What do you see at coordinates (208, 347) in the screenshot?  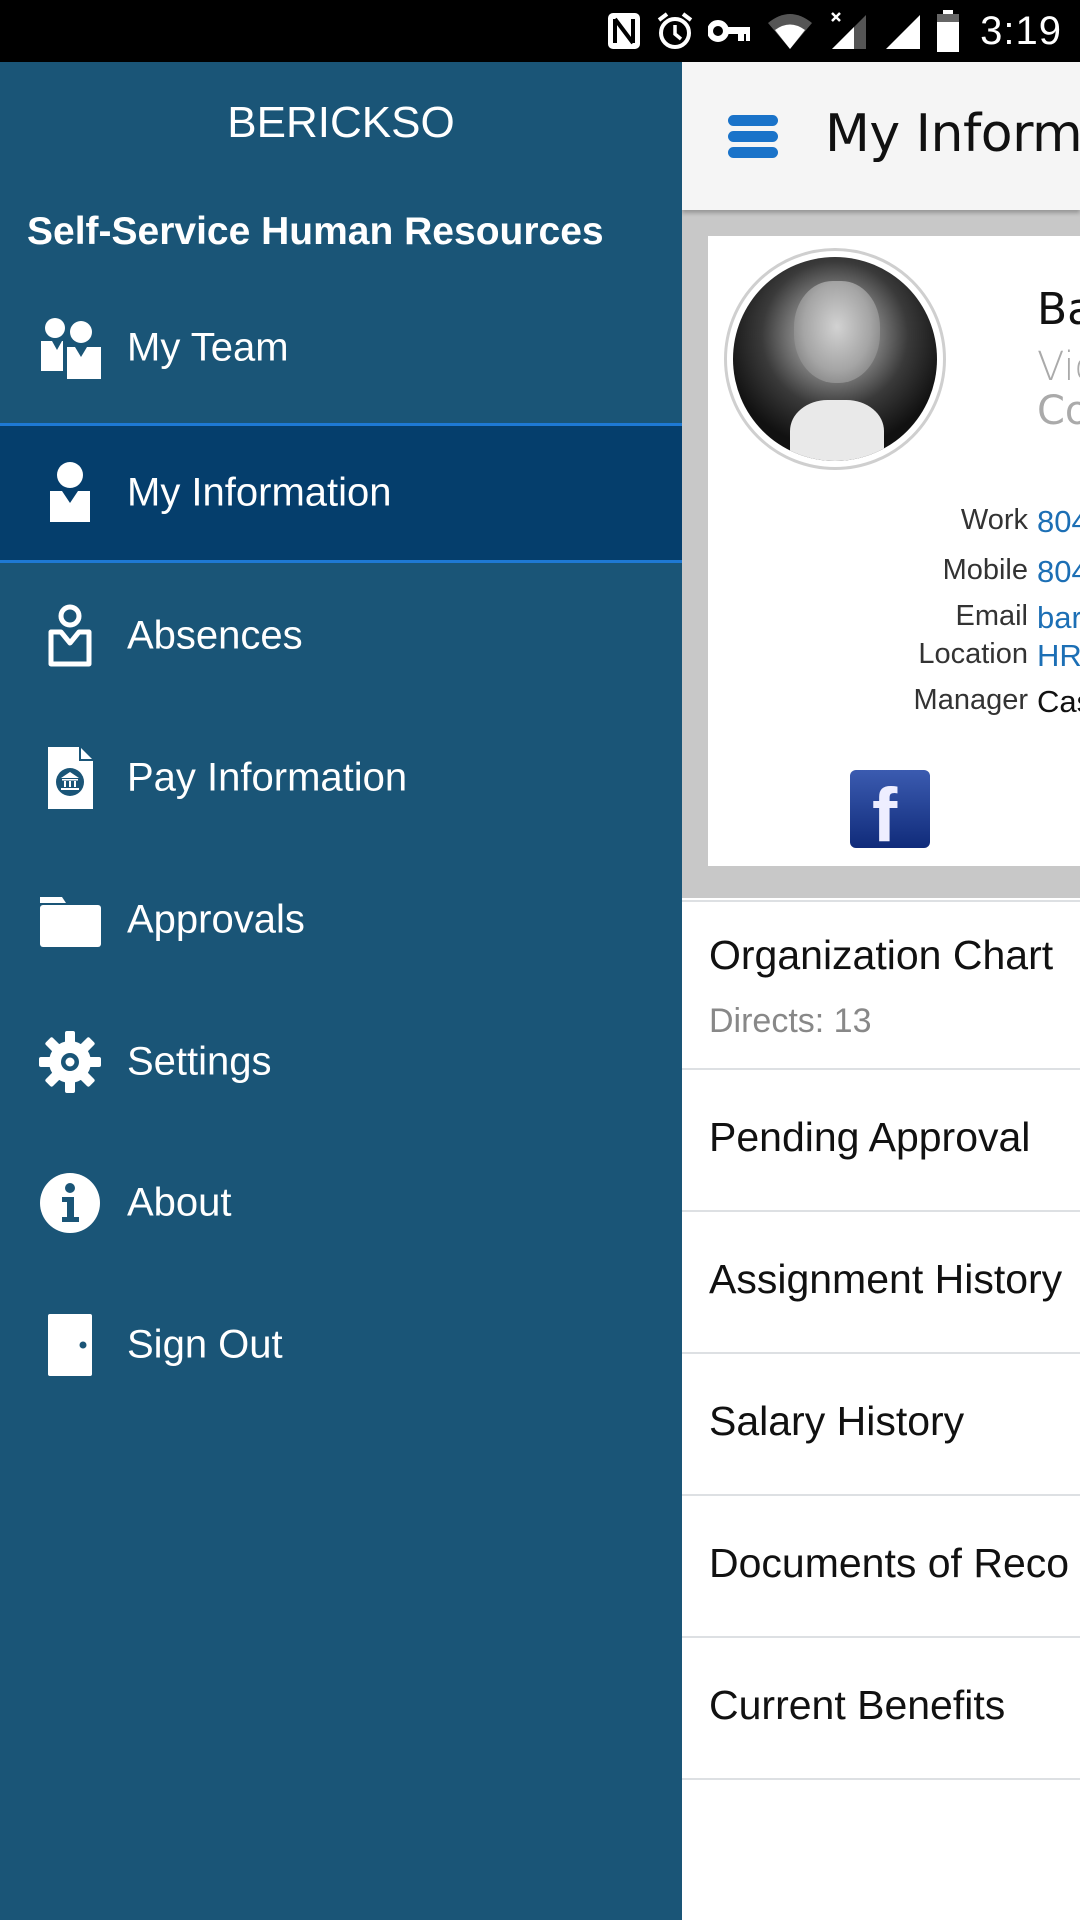 I see `nav-label: My Team` at bounding box center [208, 347].